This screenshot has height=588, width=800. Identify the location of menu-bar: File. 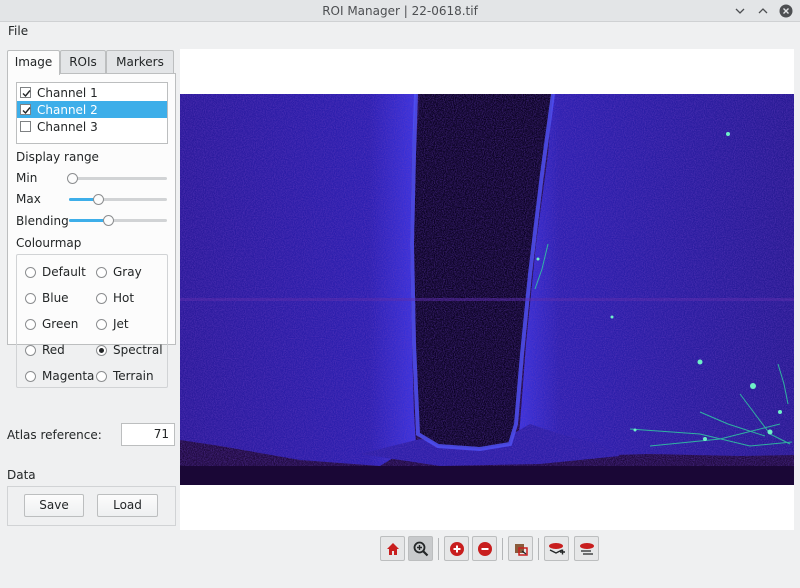
(400, 32).